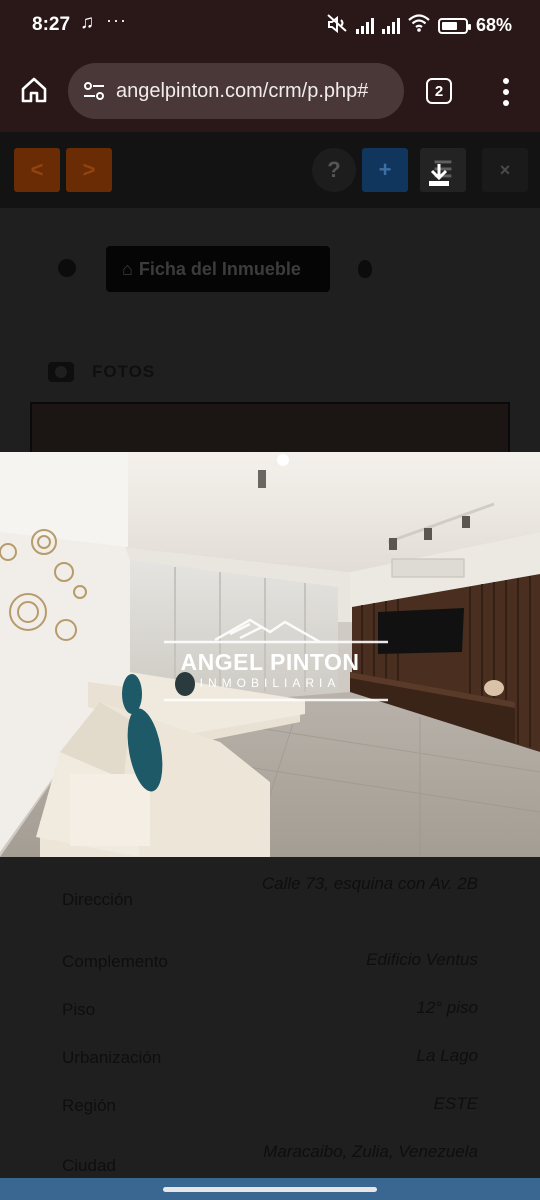 This screenshot has height=1200, width=540. I want to click on page-toolbar: < > ? + ☰ ×, so click(270, 170).